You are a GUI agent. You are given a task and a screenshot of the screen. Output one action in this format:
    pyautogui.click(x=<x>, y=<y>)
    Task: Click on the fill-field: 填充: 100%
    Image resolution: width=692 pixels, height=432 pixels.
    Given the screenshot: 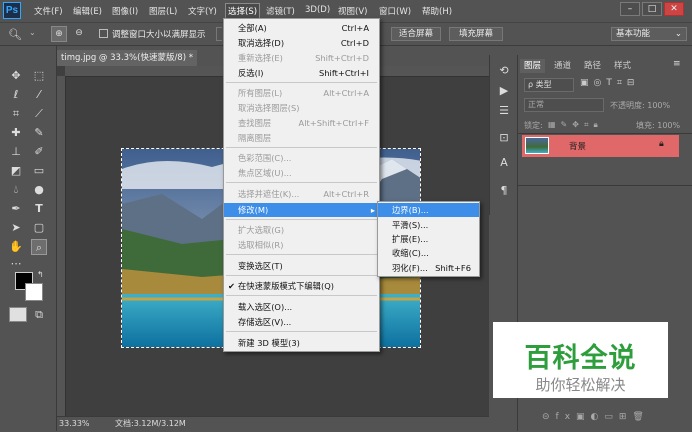 What is the action you would take?
    pyautogui.click(x=658, y=125)
    